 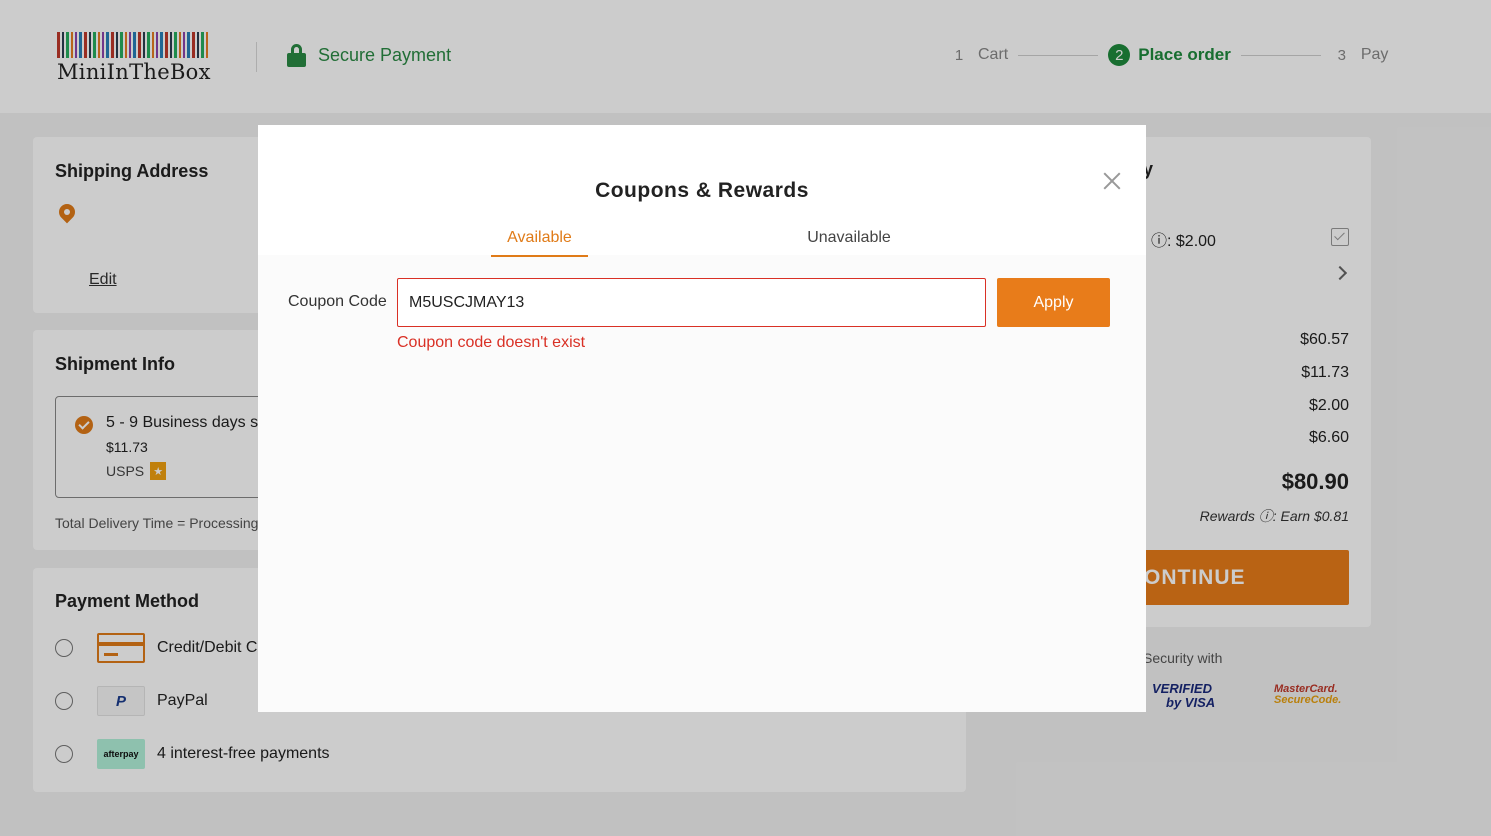 What do you see at coordinates (491, 342) in the screenshot?
I see `coupon-error-message: Coupon code doesn't exist` at bounding box center [491, 342].